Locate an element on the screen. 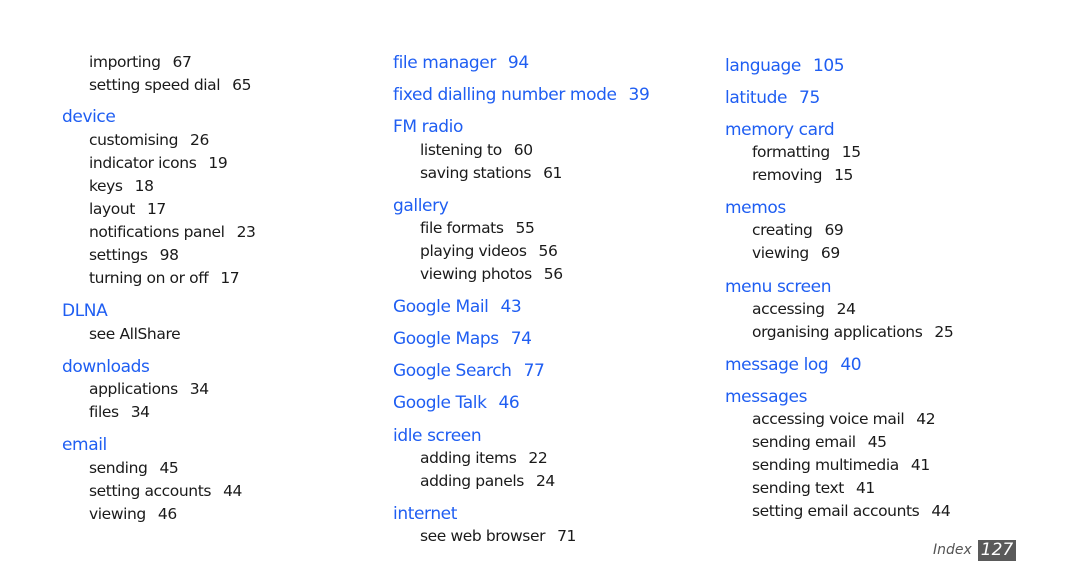 Image resolution: width=1080 pixels, height=586 pixels. entry-label: applications is located at coordinates (133, 389).